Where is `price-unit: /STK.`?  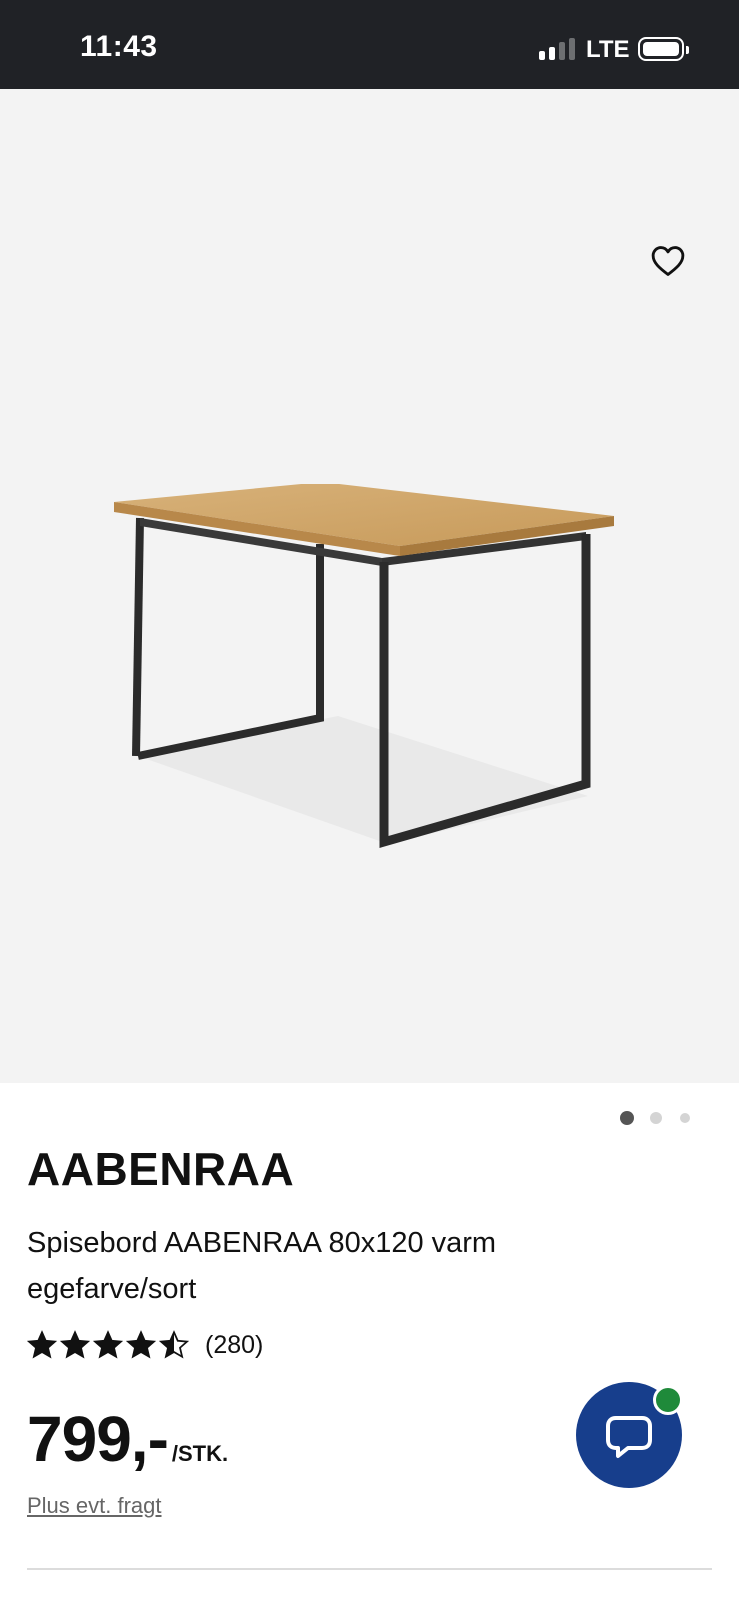 price-unit: /STK. is located at coordinates (200, 1453).